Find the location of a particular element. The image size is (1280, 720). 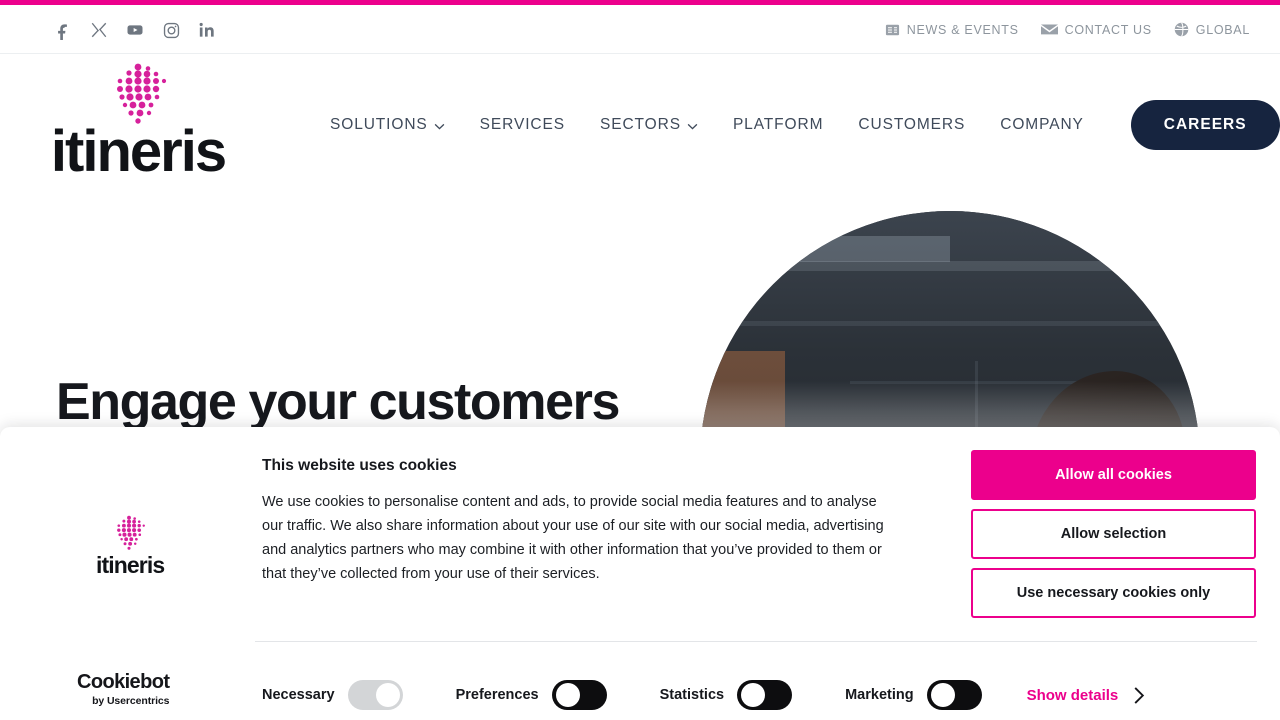

nav-item-platform: PLATFORM is located at coordinates (778, 125).